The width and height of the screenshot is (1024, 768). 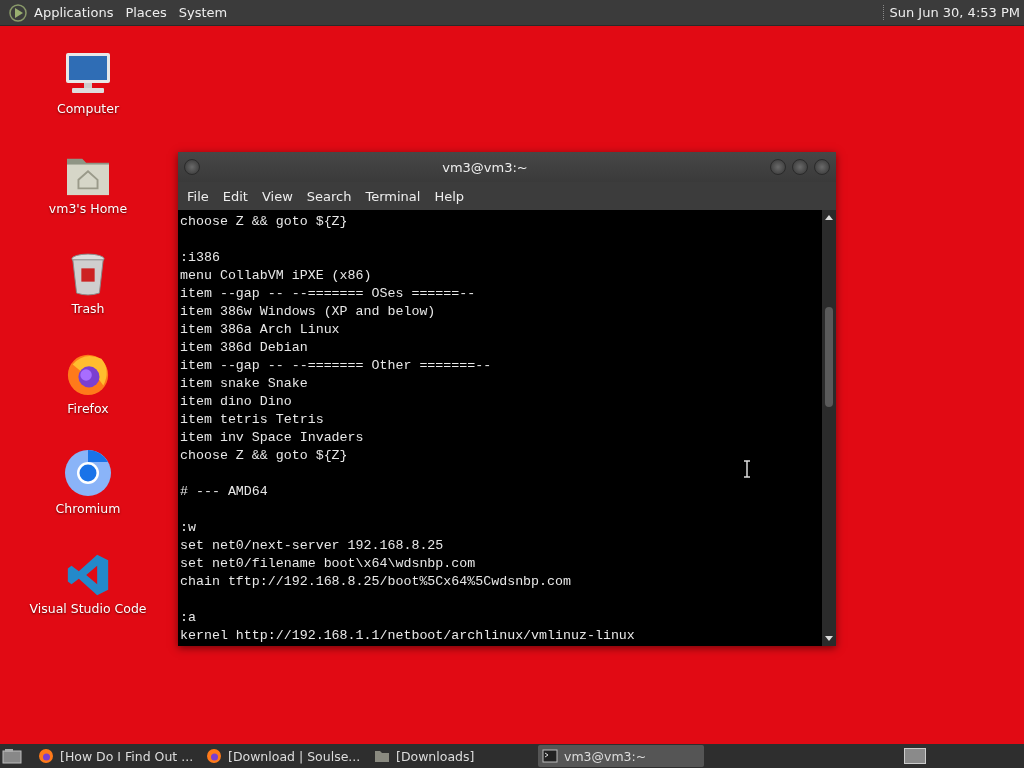 I want to click on menu-item: File, so click(x=198, y=196).